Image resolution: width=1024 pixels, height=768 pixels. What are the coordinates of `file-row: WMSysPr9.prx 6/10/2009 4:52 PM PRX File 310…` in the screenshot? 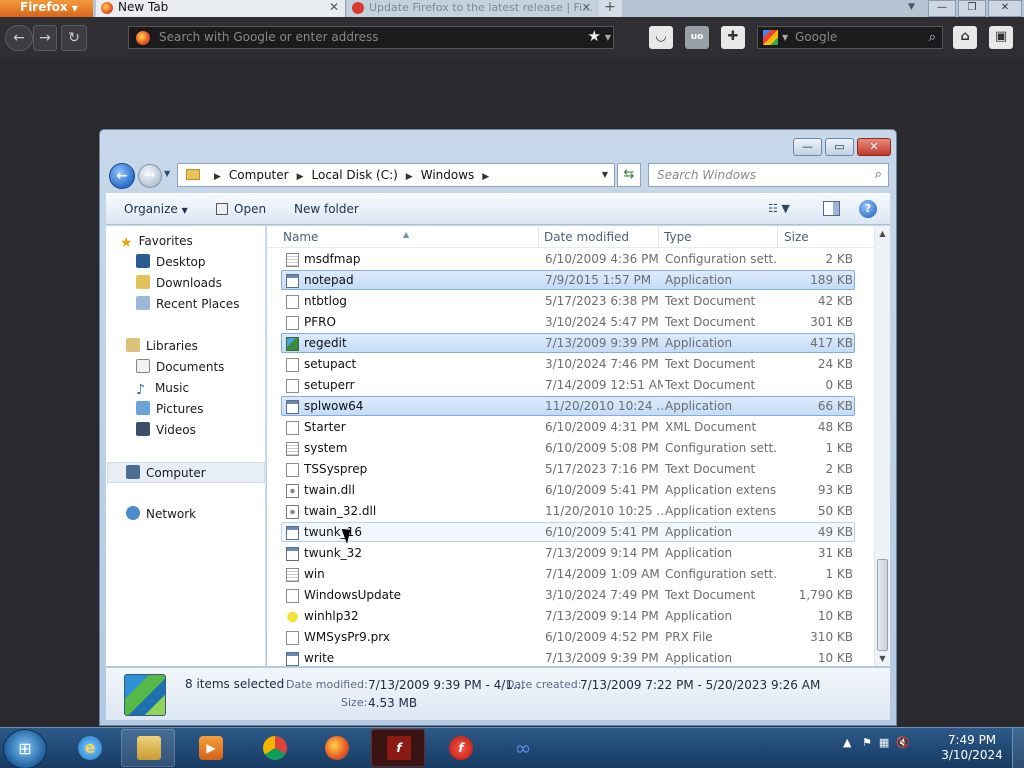 It's located at (568, 637).